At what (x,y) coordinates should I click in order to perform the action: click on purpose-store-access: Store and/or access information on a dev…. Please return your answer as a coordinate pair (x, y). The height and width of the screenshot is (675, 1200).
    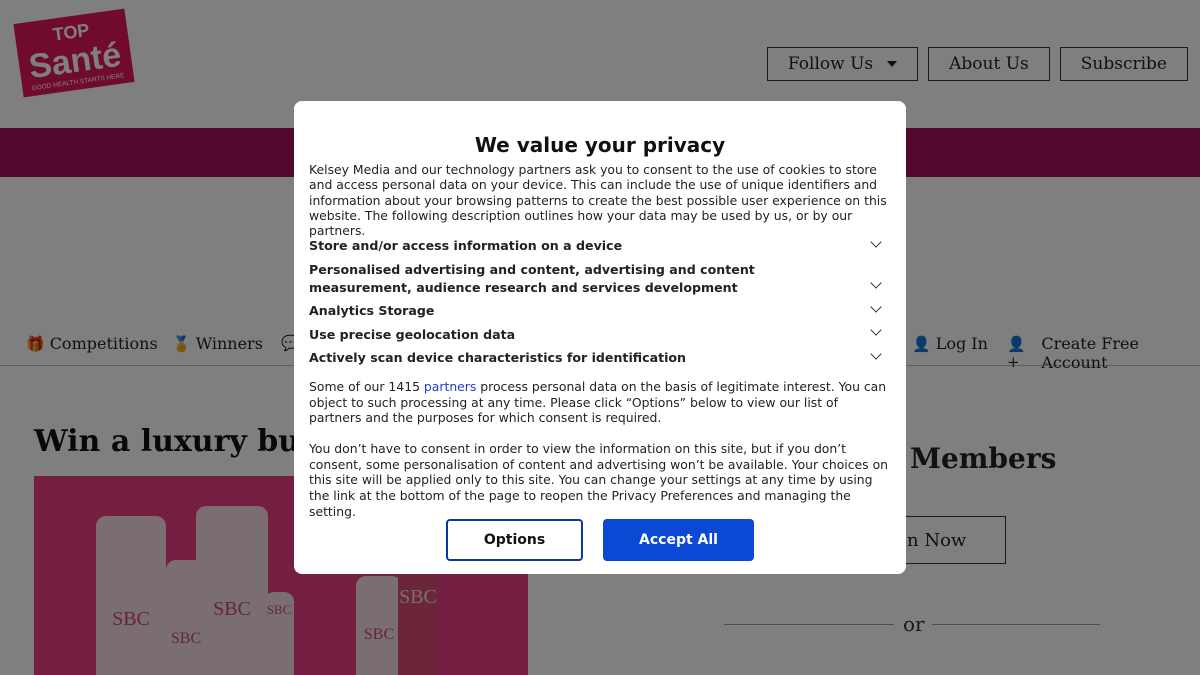
    Looking at the image, I should click on (595, 246).